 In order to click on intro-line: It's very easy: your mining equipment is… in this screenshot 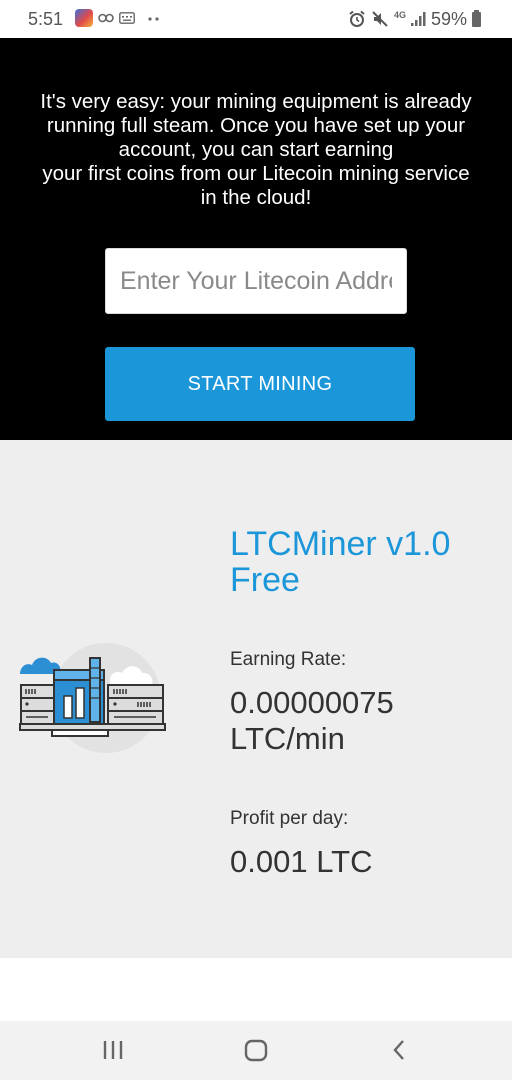, I will do `click(256, 101)`.